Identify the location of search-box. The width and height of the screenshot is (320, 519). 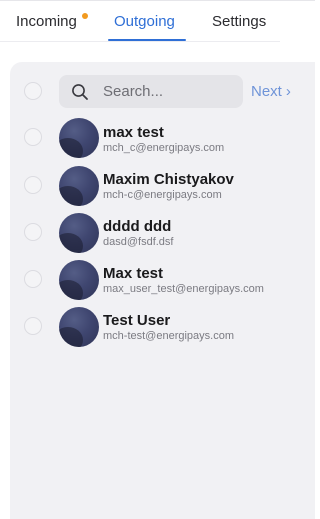
(151, 91).